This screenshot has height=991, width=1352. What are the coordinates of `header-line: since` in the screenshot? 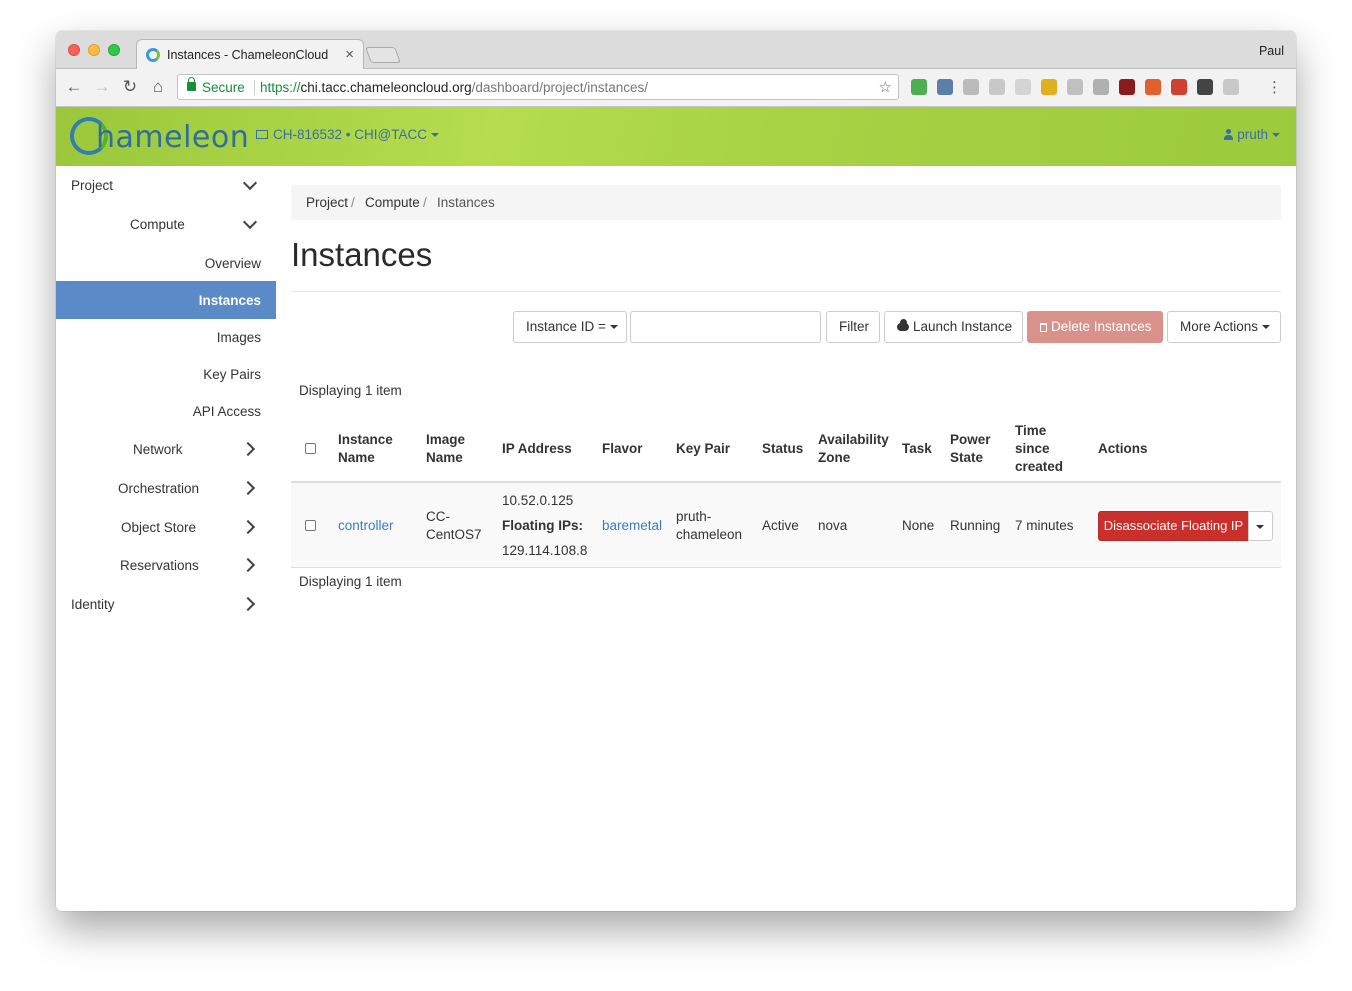 It's located at (1032, 448).